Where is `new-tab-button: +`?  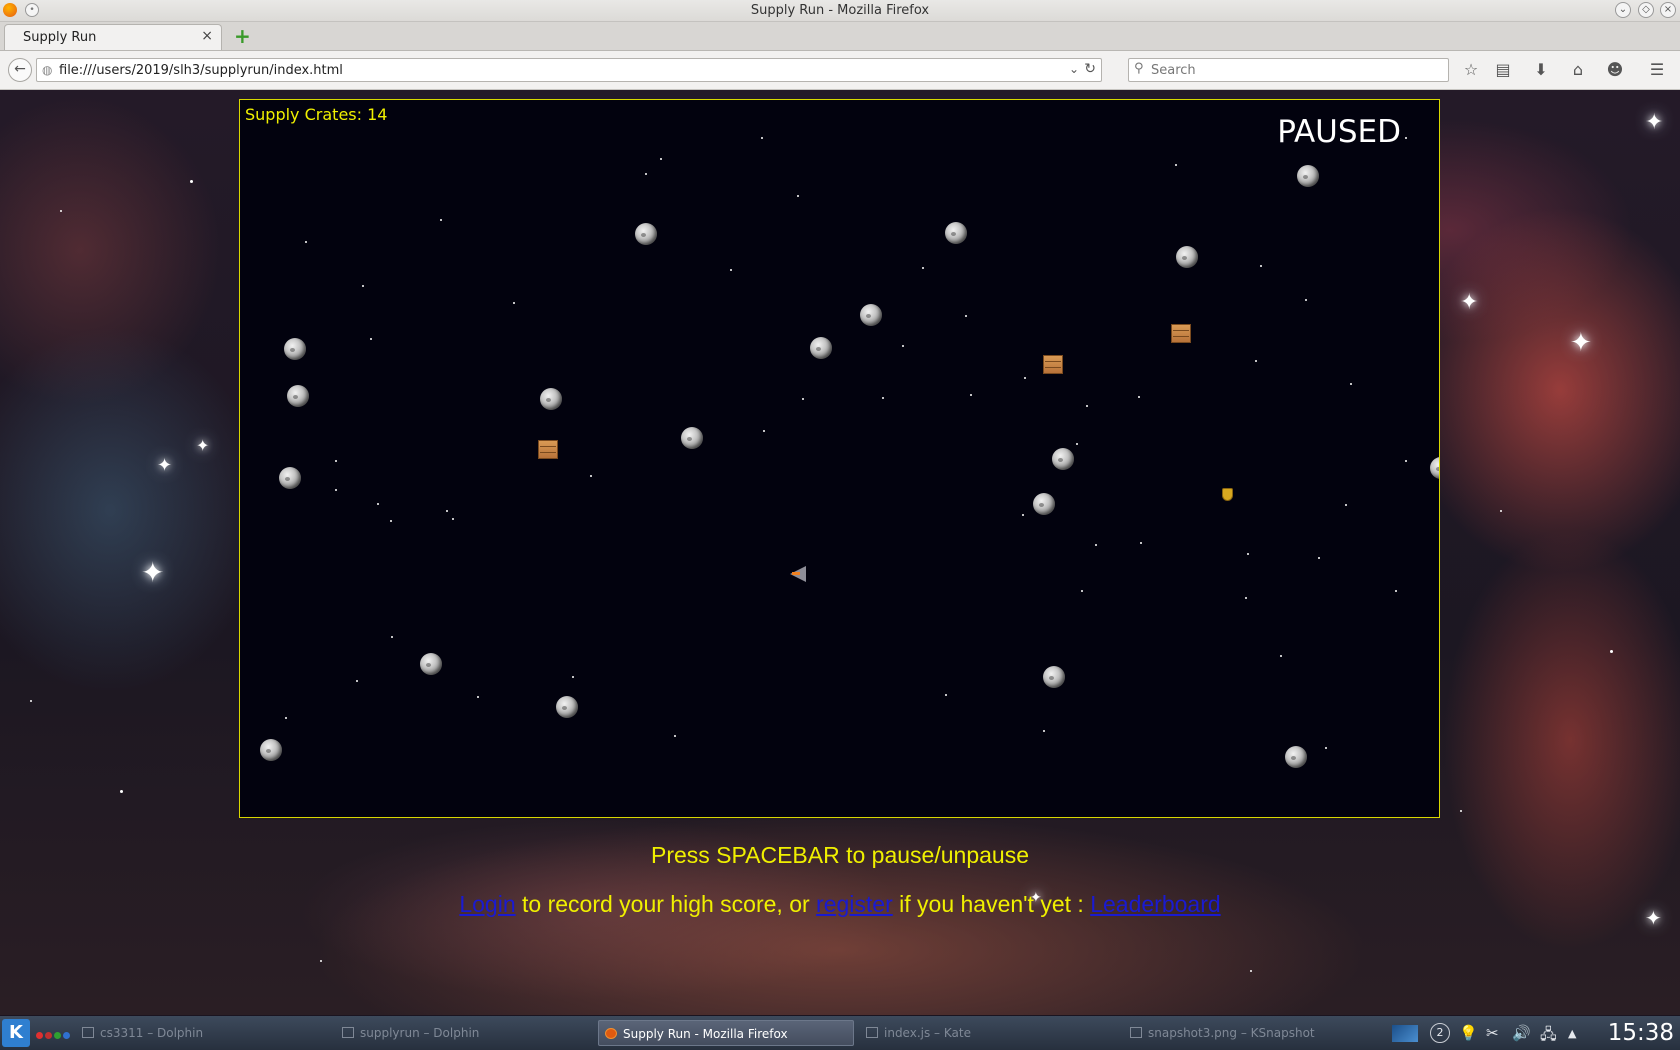
new-tab-button: + is located at coordinates (242, 36).